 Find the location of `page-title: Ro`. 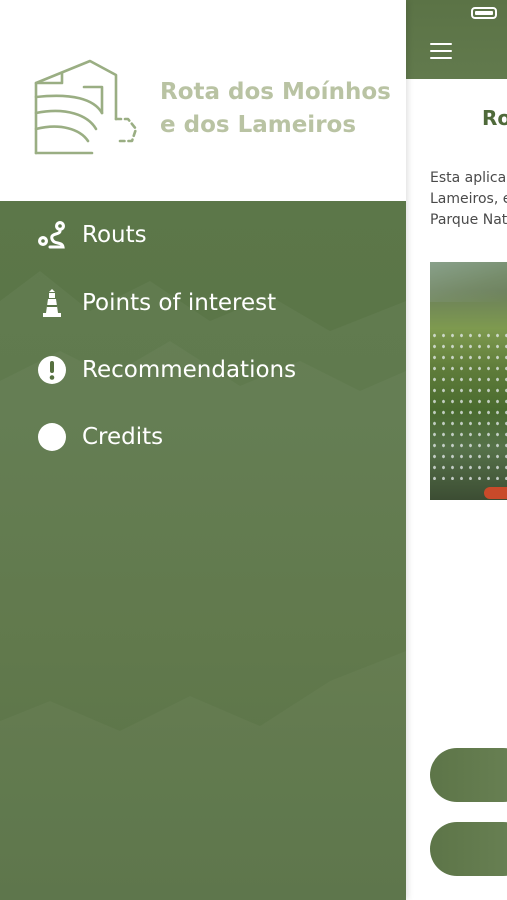

page-title: Ro is located at coordinates (494, 118).